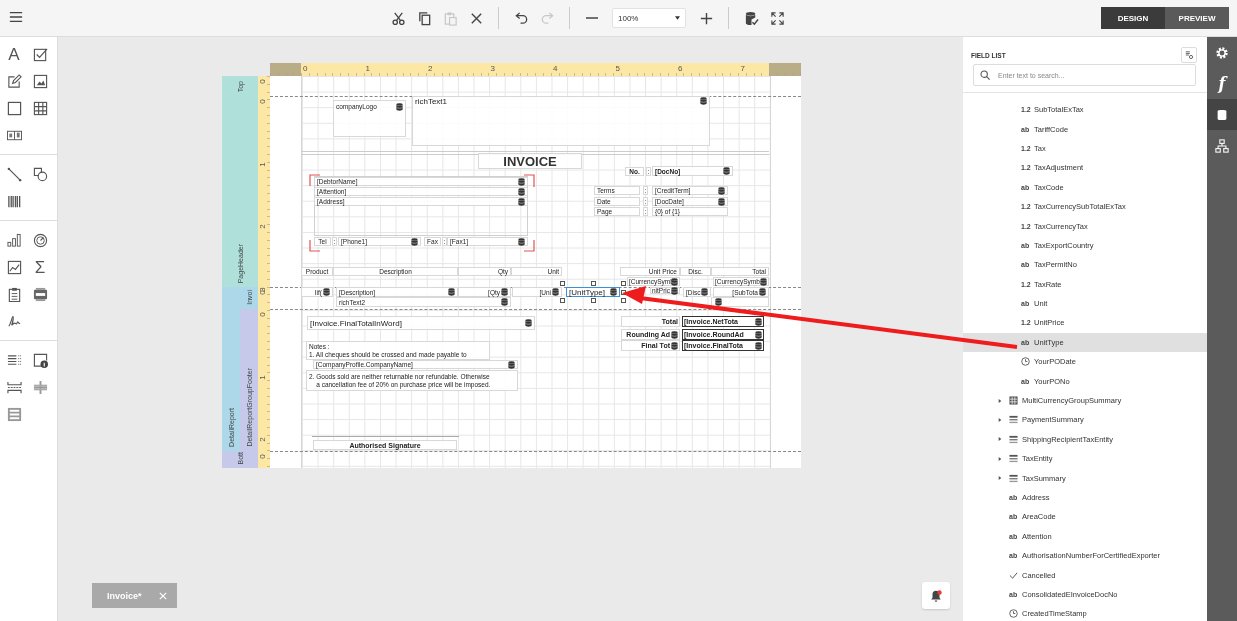 This screenshot has width=1237, height=621. I want to click on ruler-number: 7, so click(742, 68).